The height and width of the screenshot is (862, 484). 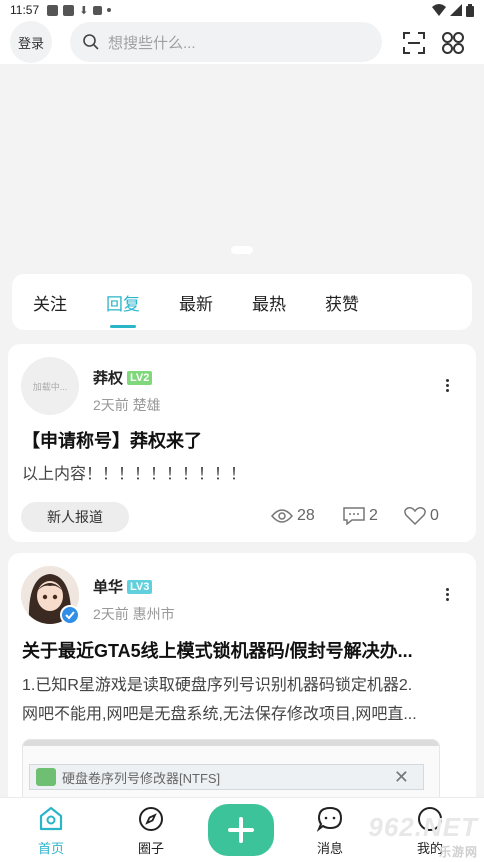 I want to click on app-logo-icon, so click(x=46, y=777).